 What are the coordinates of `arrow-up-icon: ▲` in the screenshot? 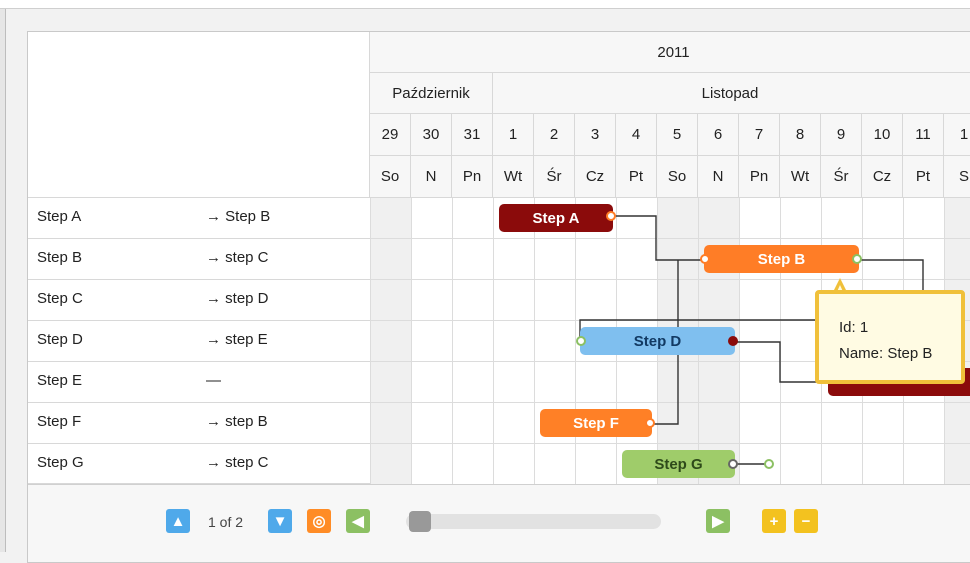 It's located at (178, 521).